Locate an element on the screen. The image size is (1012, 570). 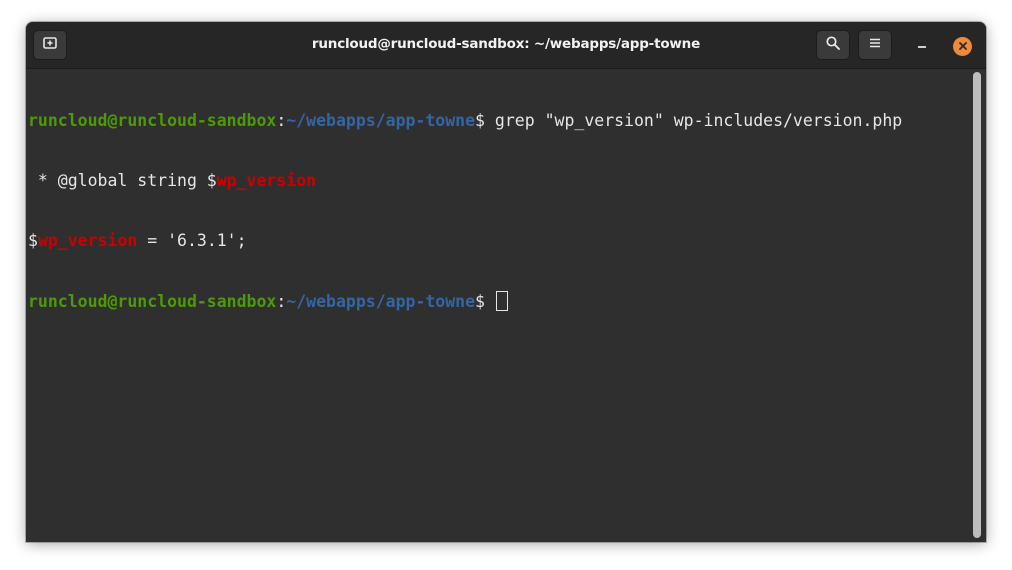
menu-button is located at coordinates (875, 45).